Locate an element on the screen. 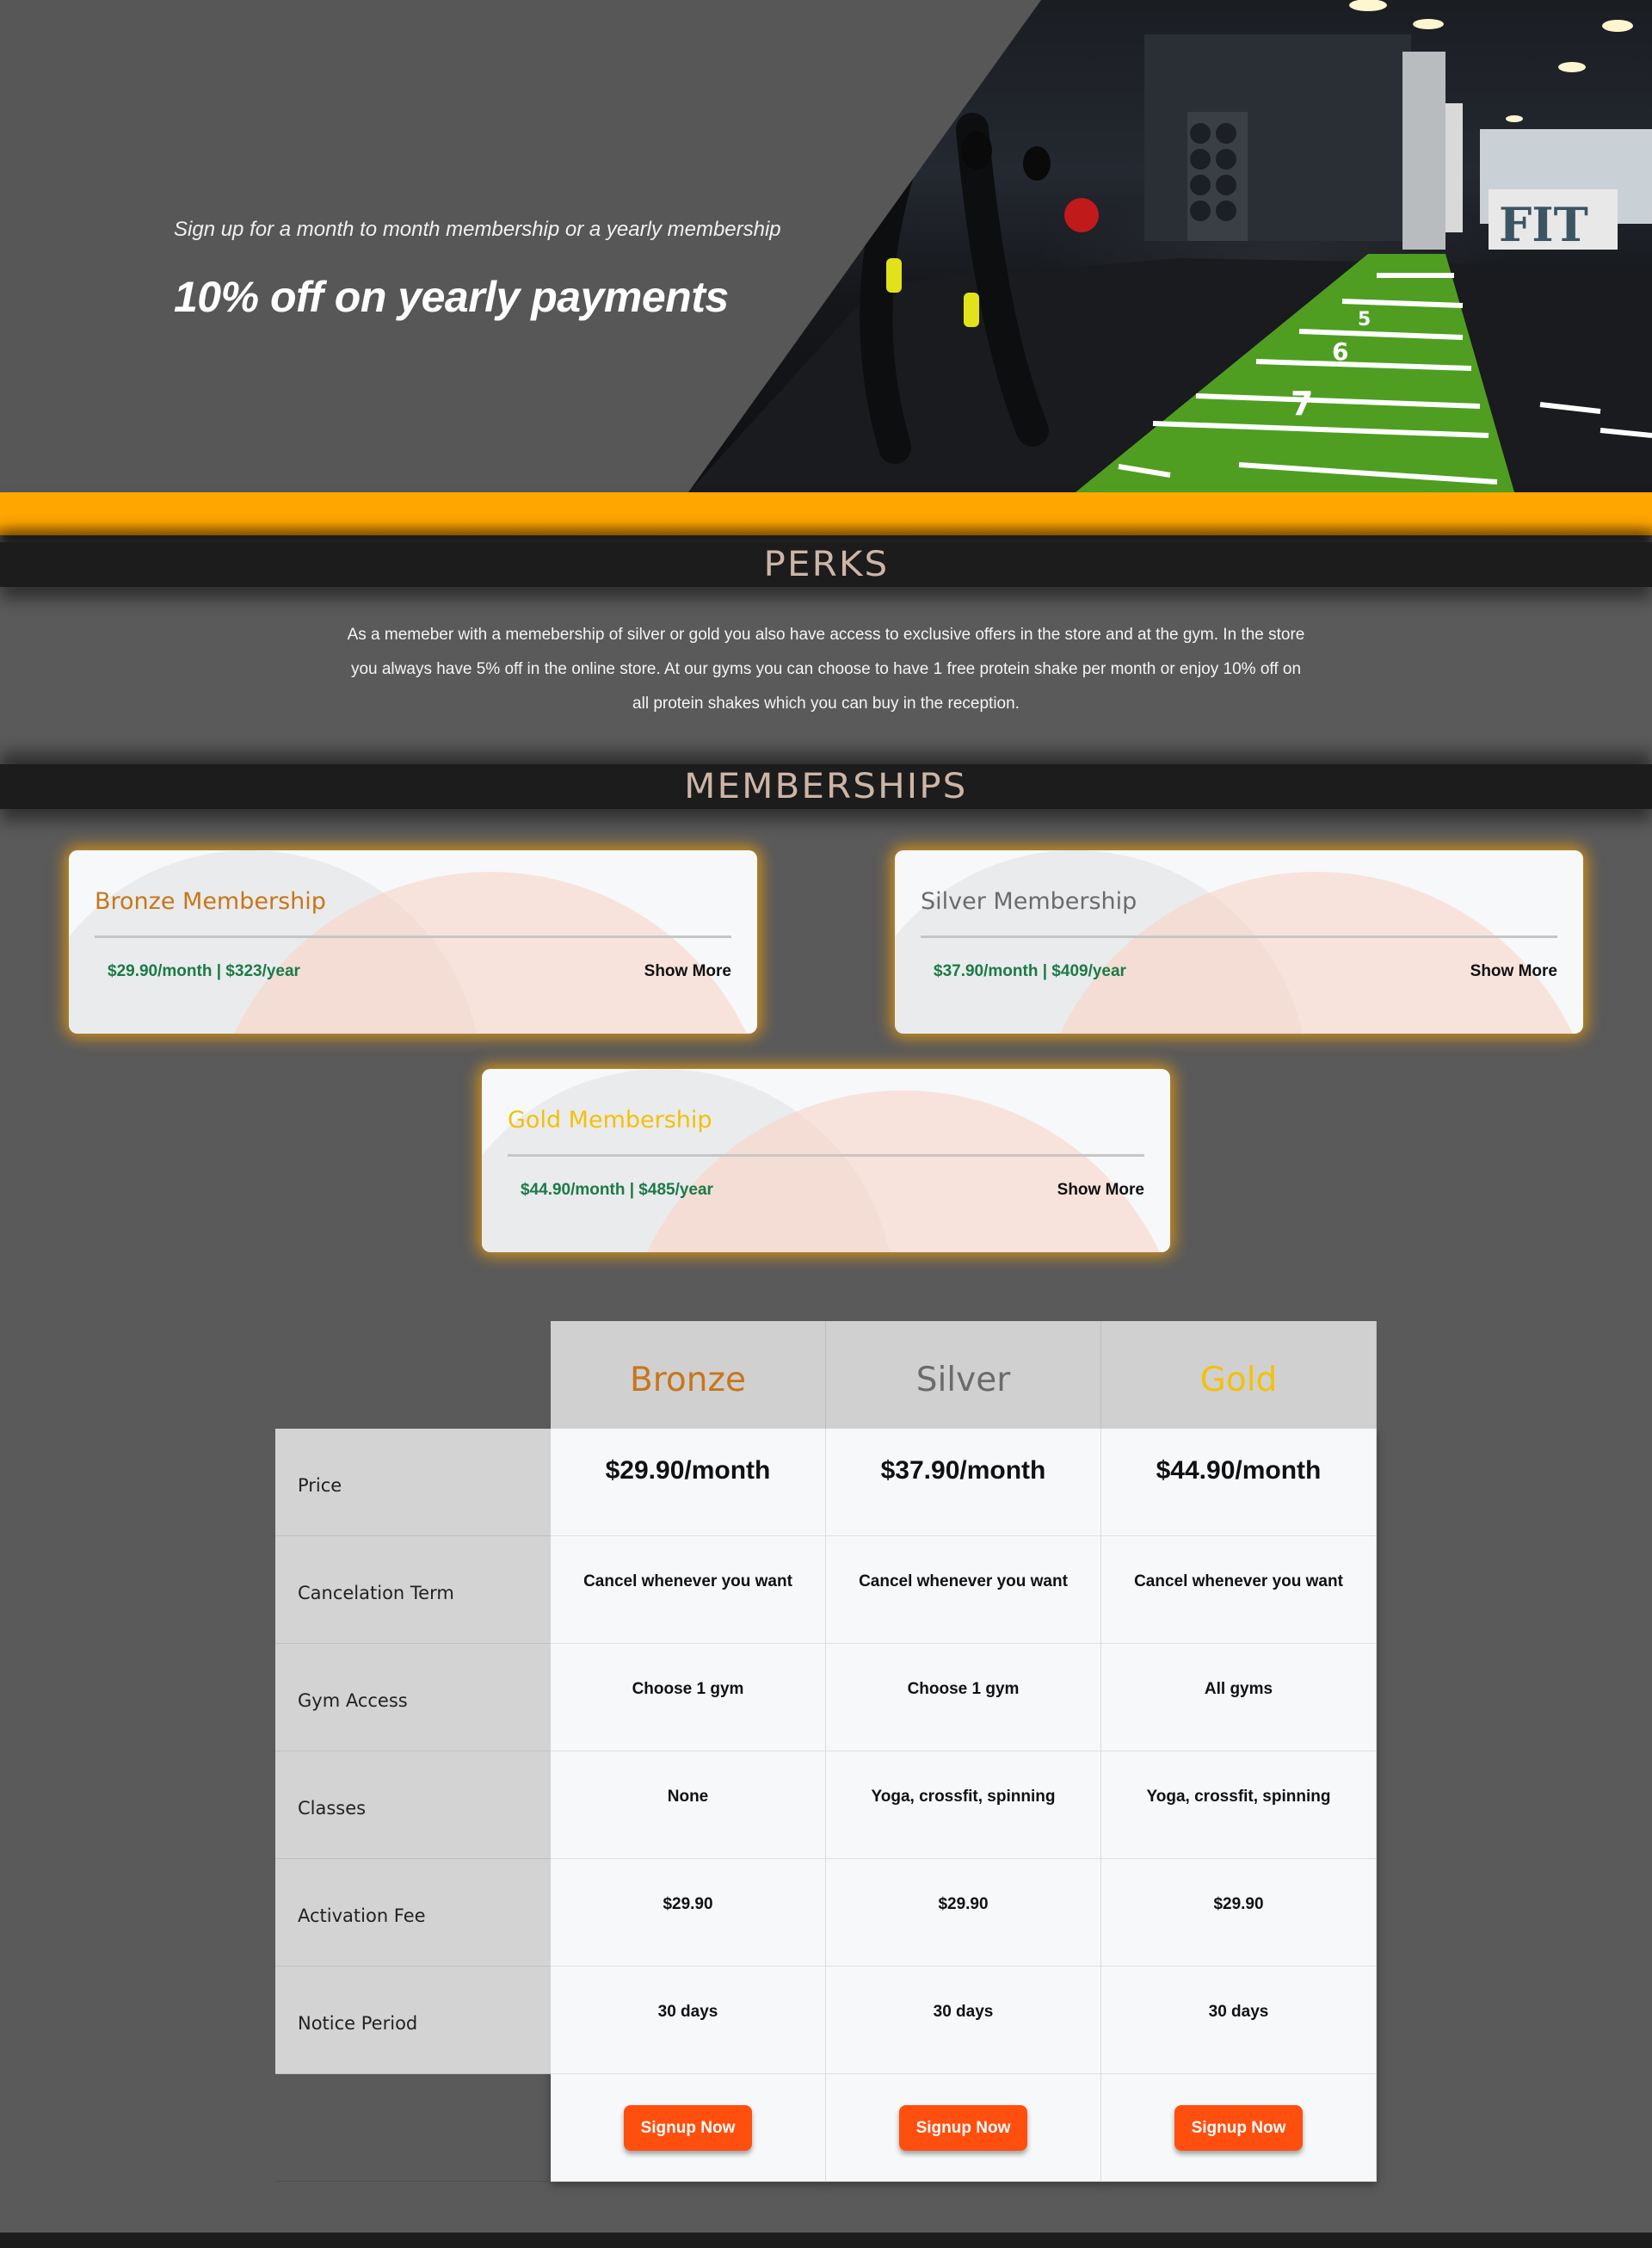 Image resolution: width=1652 pixels, height=2248 pixels. track-number: 6 is located at coordinates (1340, 351).